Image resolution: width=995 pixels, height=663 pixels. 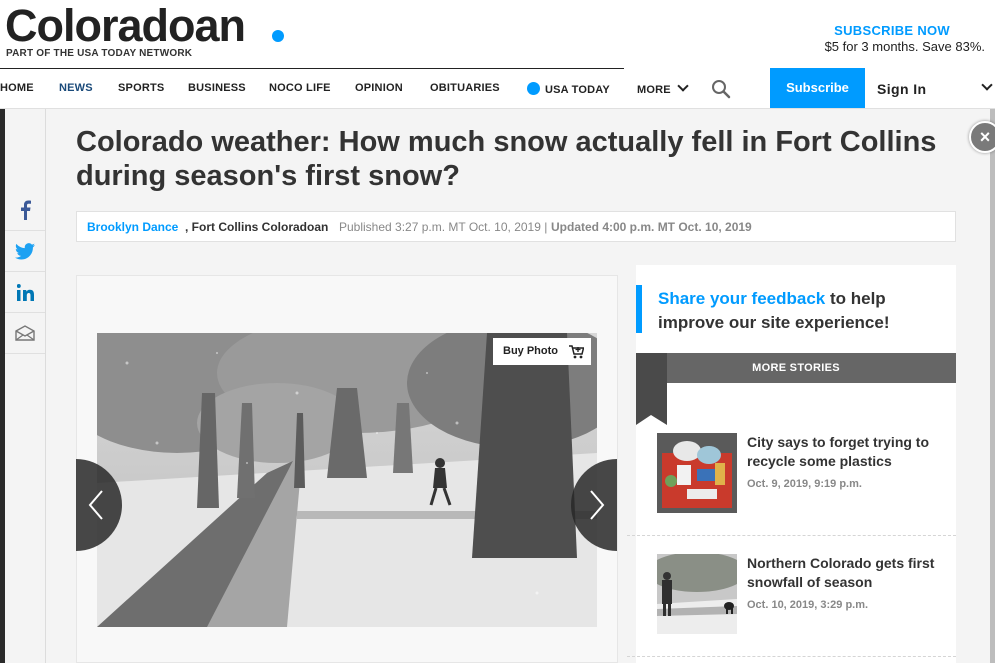 I want to click on twitter-icon, so click(x=25, y=250).